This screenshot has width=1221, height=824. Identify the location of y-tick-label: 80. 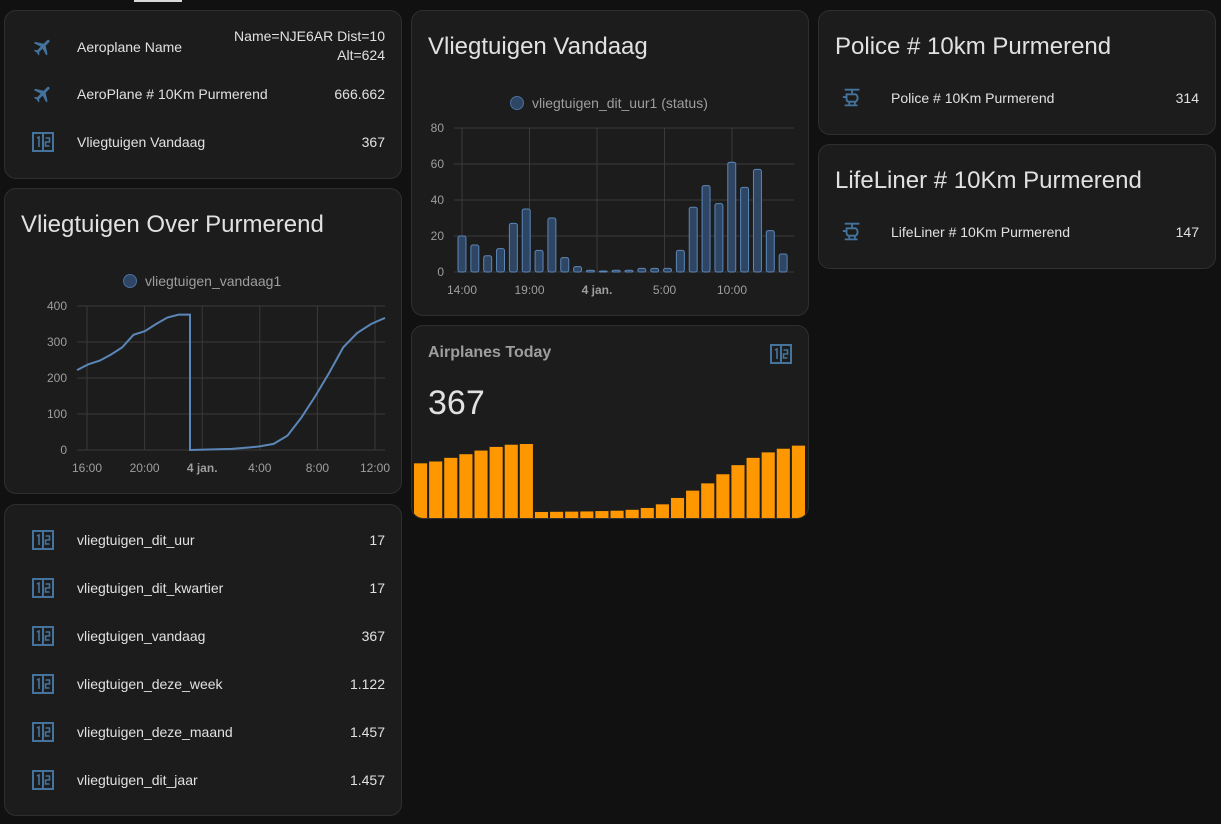
(438, 128).